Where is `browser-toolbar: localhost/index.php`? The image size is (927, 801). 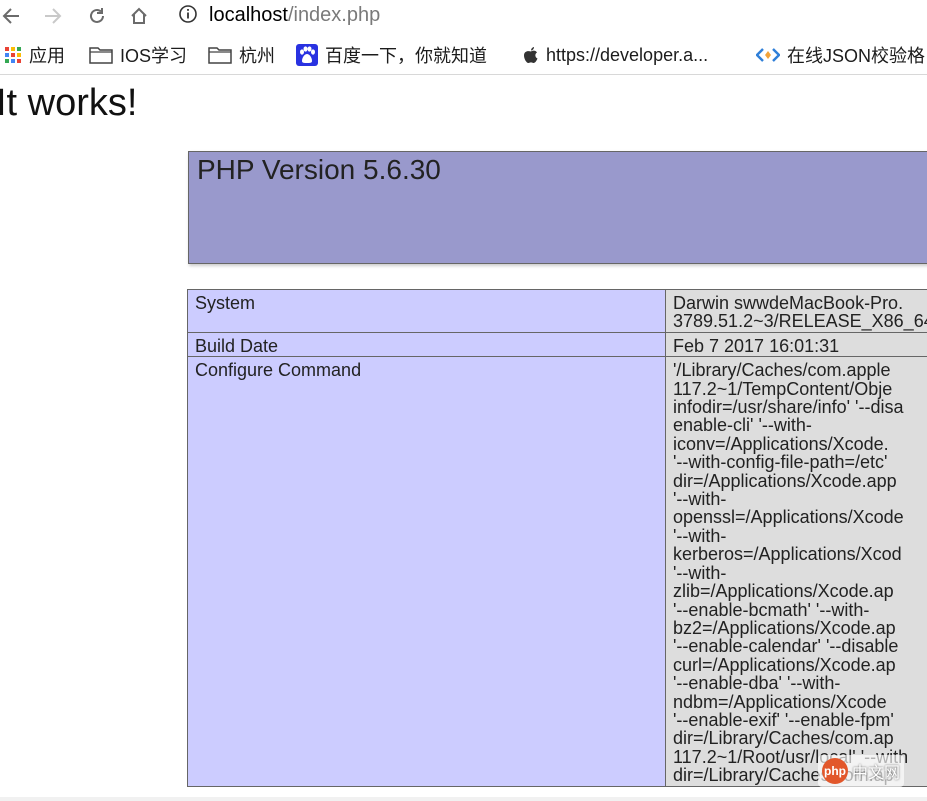 browser-toolbar: localhost/index.php is located at coordinates (463, 18).